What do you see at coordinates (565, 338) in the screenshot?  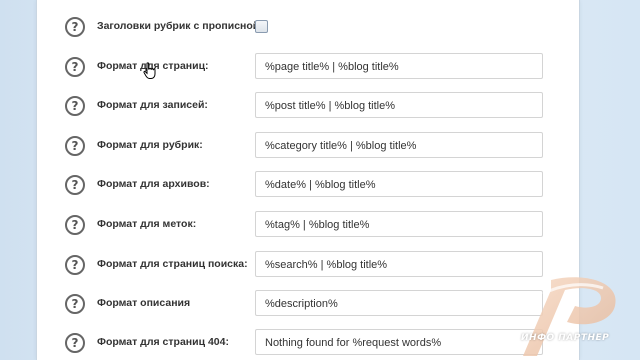 I see `watermark-text: ИНФО ПАРТНЕР` at bounding box center [565, 338].